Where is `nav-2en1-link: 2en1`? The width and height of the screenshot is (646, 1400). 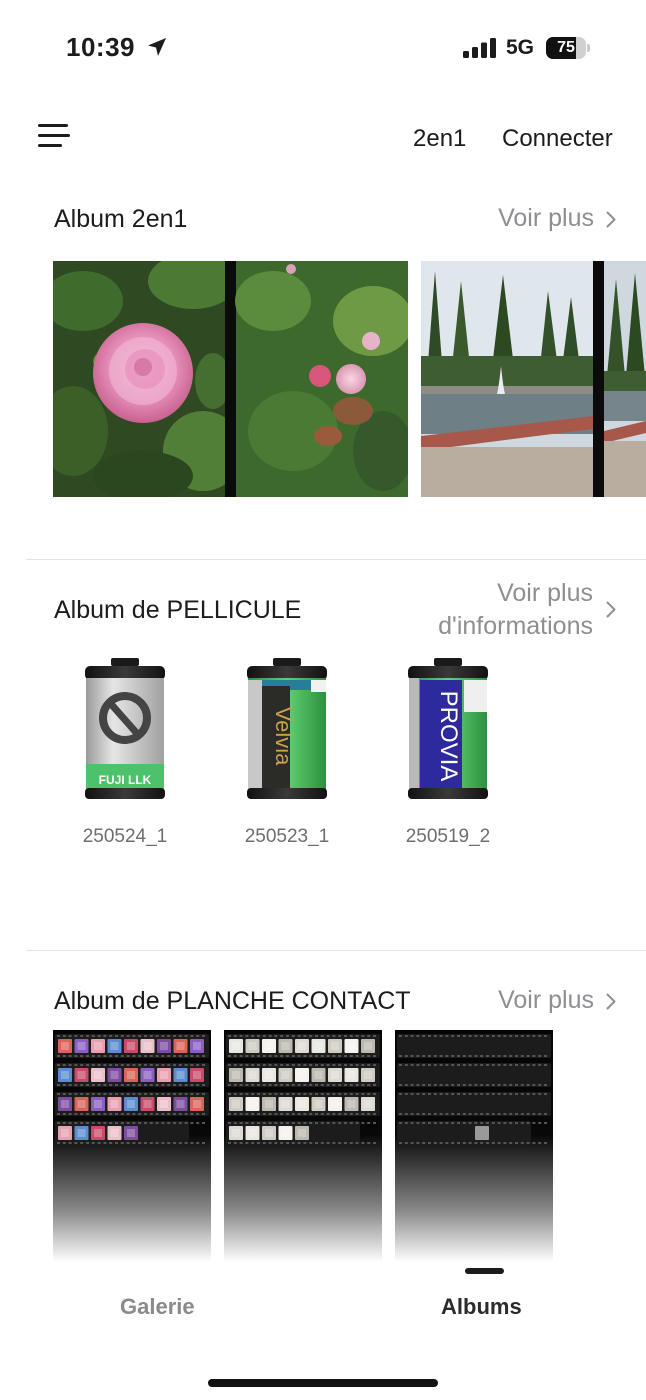
nav-2en1-link: 2en1 is located at coordinates (439, 139).